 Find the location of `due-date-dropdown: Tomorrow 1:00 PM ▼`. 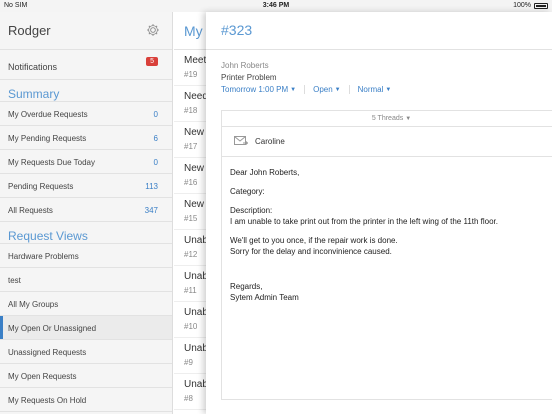

due-date-dropdown: Tomorrow 1:00 PM ▼ is located at coordinates (263, 89).